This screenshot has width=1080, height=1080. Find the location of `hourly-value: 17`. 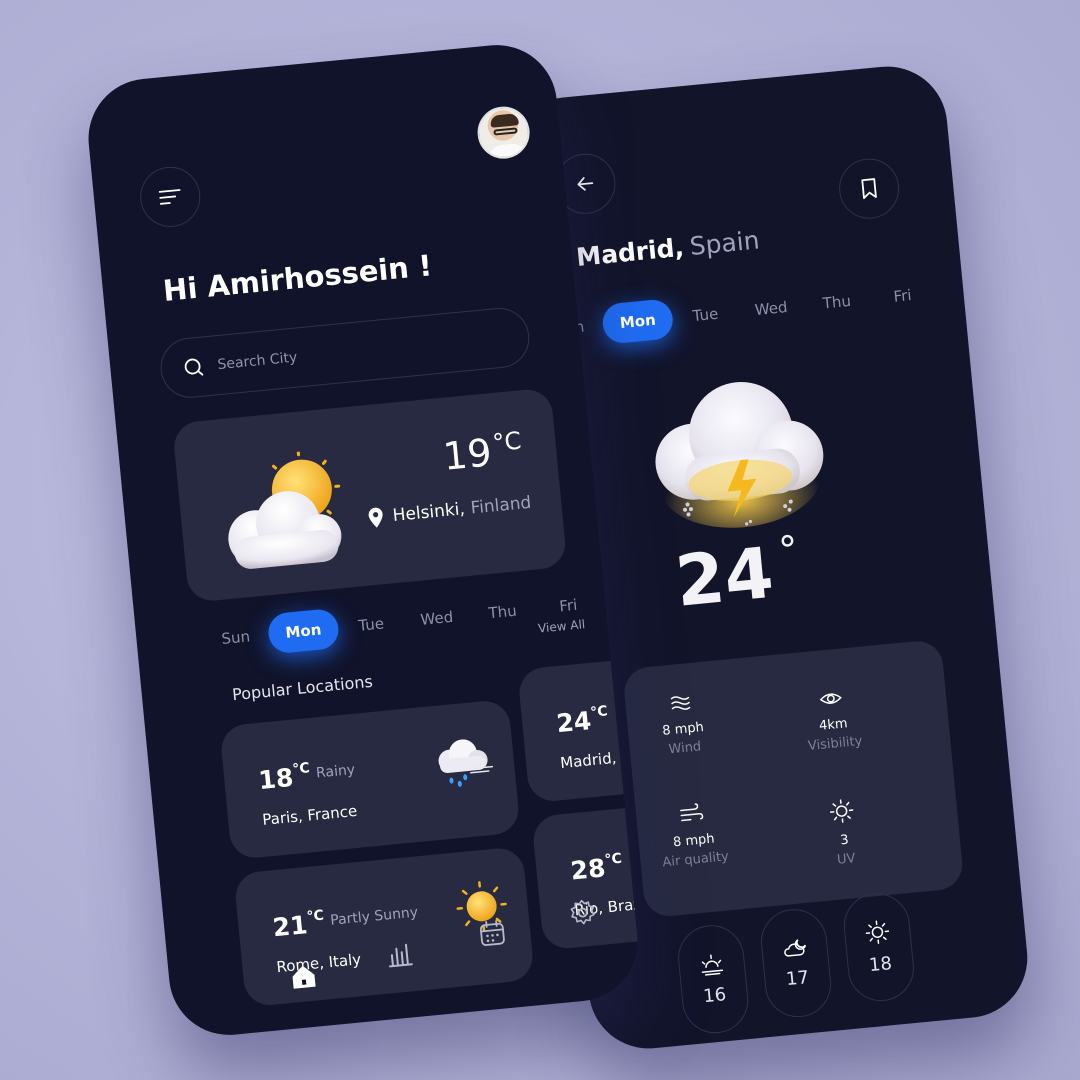

hourly-value: 17 is located at coordinates (797, 978).